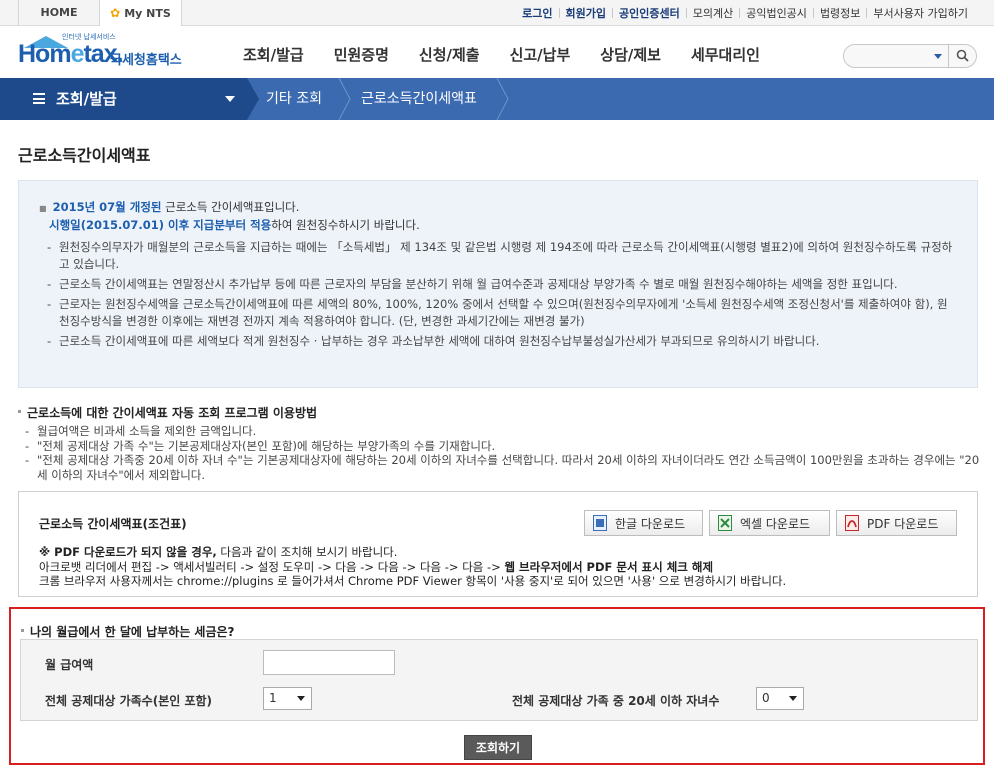 The height and width of the screenshot is (782, 994). I want to click on guide-title: 근로소득에 대한 간이세액표 자동 조회 프로그램 이용방법, so click(167, 413).